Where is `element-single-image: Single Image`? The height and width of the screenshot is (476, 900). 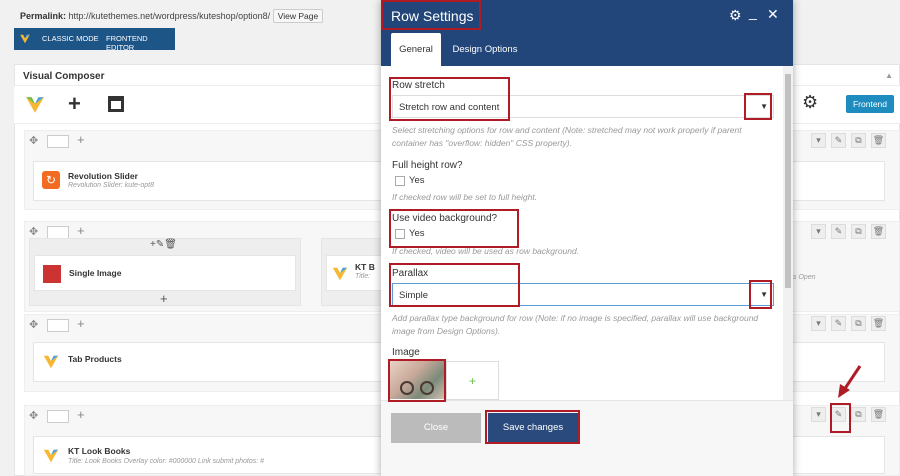
element-single-image: Single Image is located at coordinates (165, 273).